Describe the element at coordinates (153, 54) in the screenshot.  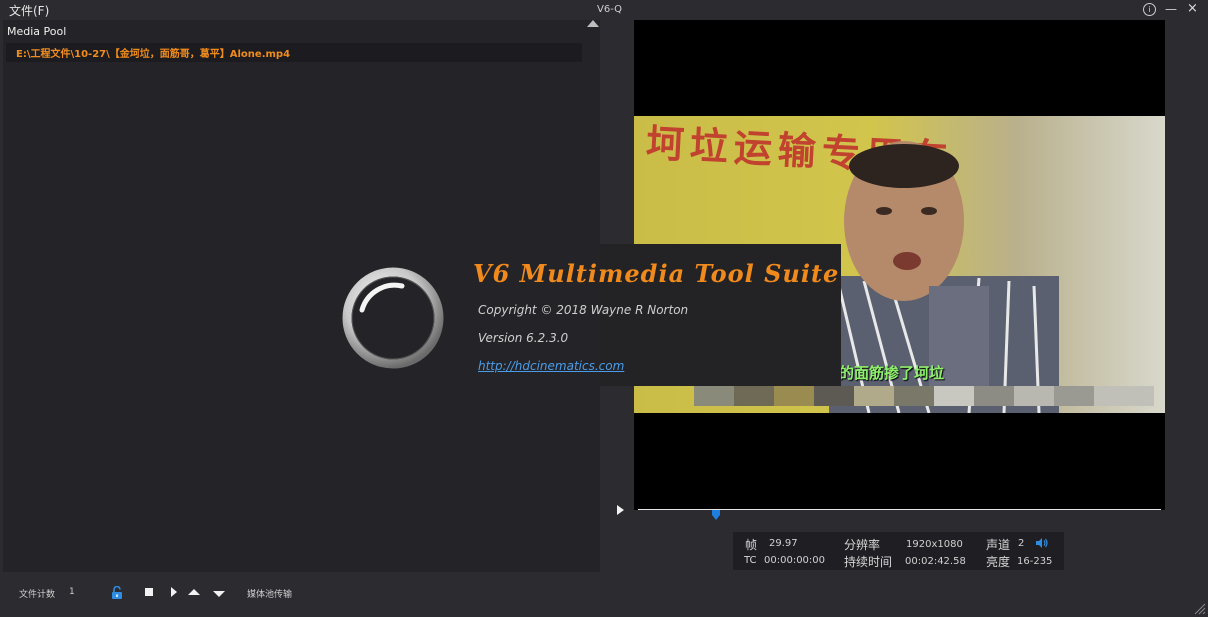
I see `media-file-path: E:\工程文件\10-27\【金坷垃，面筋哥，葛平】Alone.mp4` at that location.